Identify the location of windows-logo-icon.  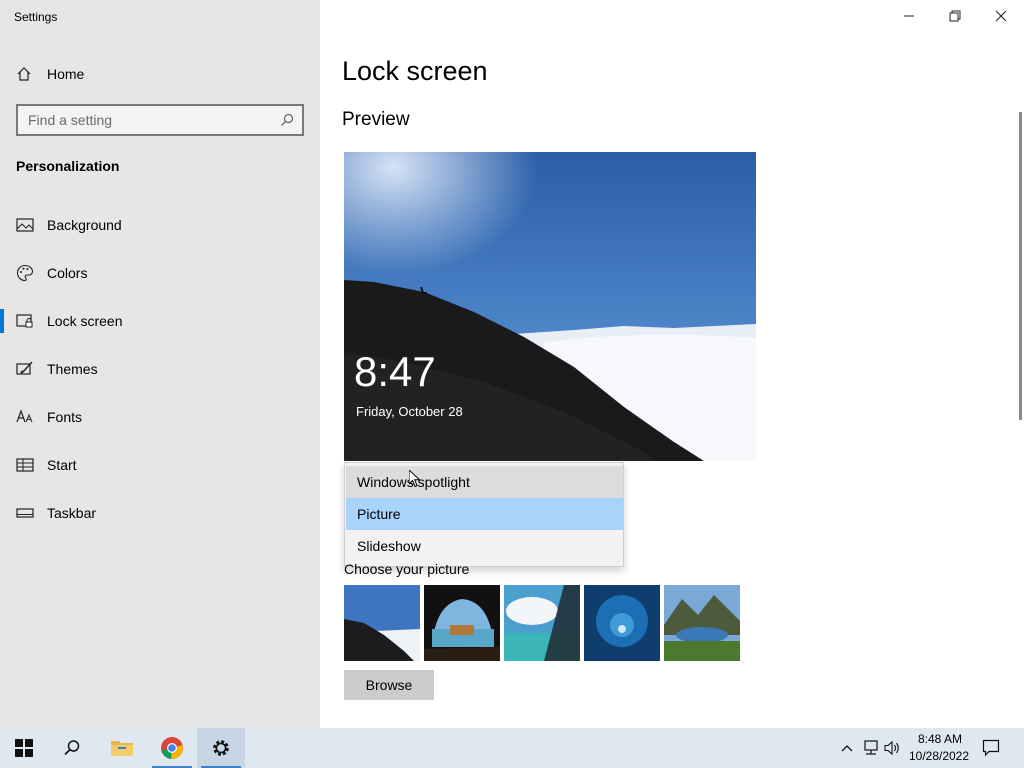
(24, 748).